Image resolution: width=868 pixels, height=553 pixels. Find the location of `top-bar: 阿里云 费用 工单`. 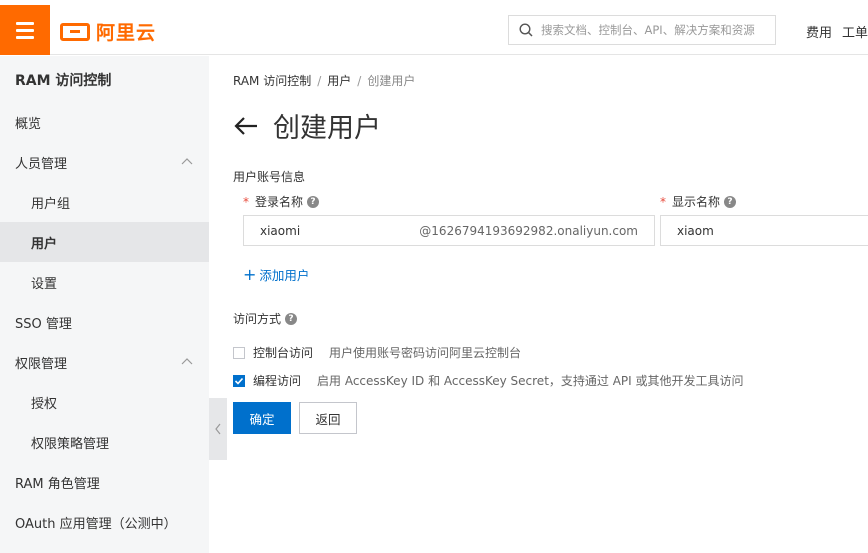

top-bar: 阿里云 费用 工单 is located at coordinates (434, 27).